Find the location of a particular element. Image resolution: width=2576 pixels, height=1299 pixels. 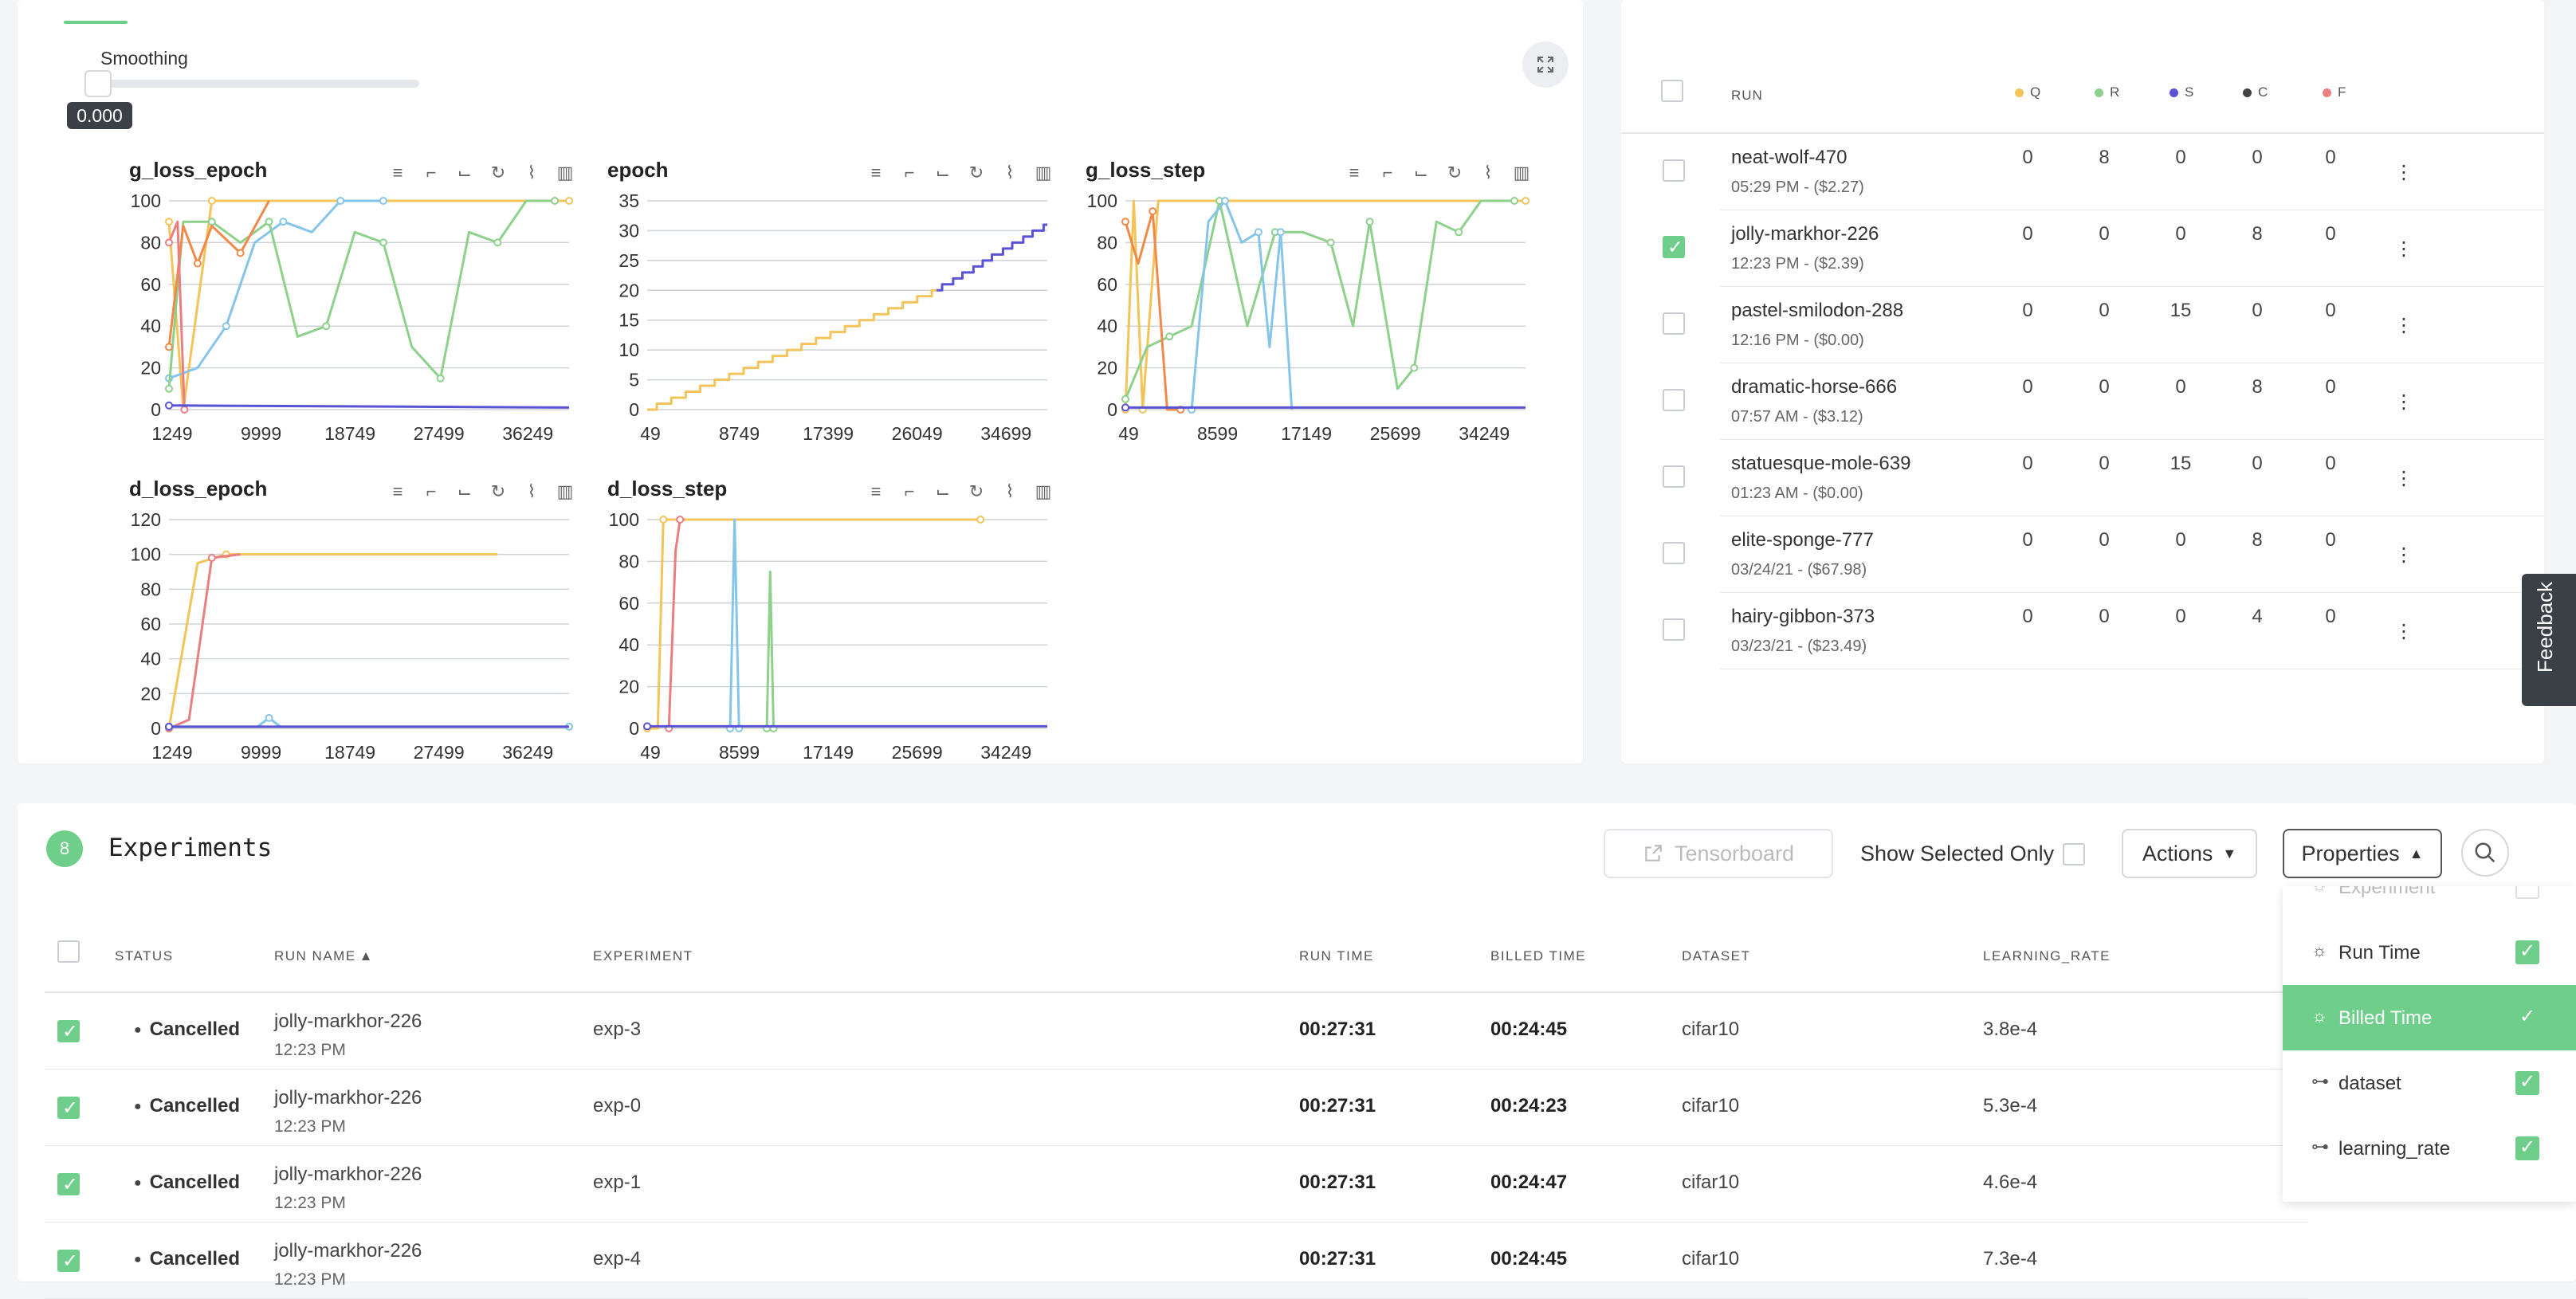

property-item-billed-time: ☼ Billed Time is located at coordinates (2429, 1017).